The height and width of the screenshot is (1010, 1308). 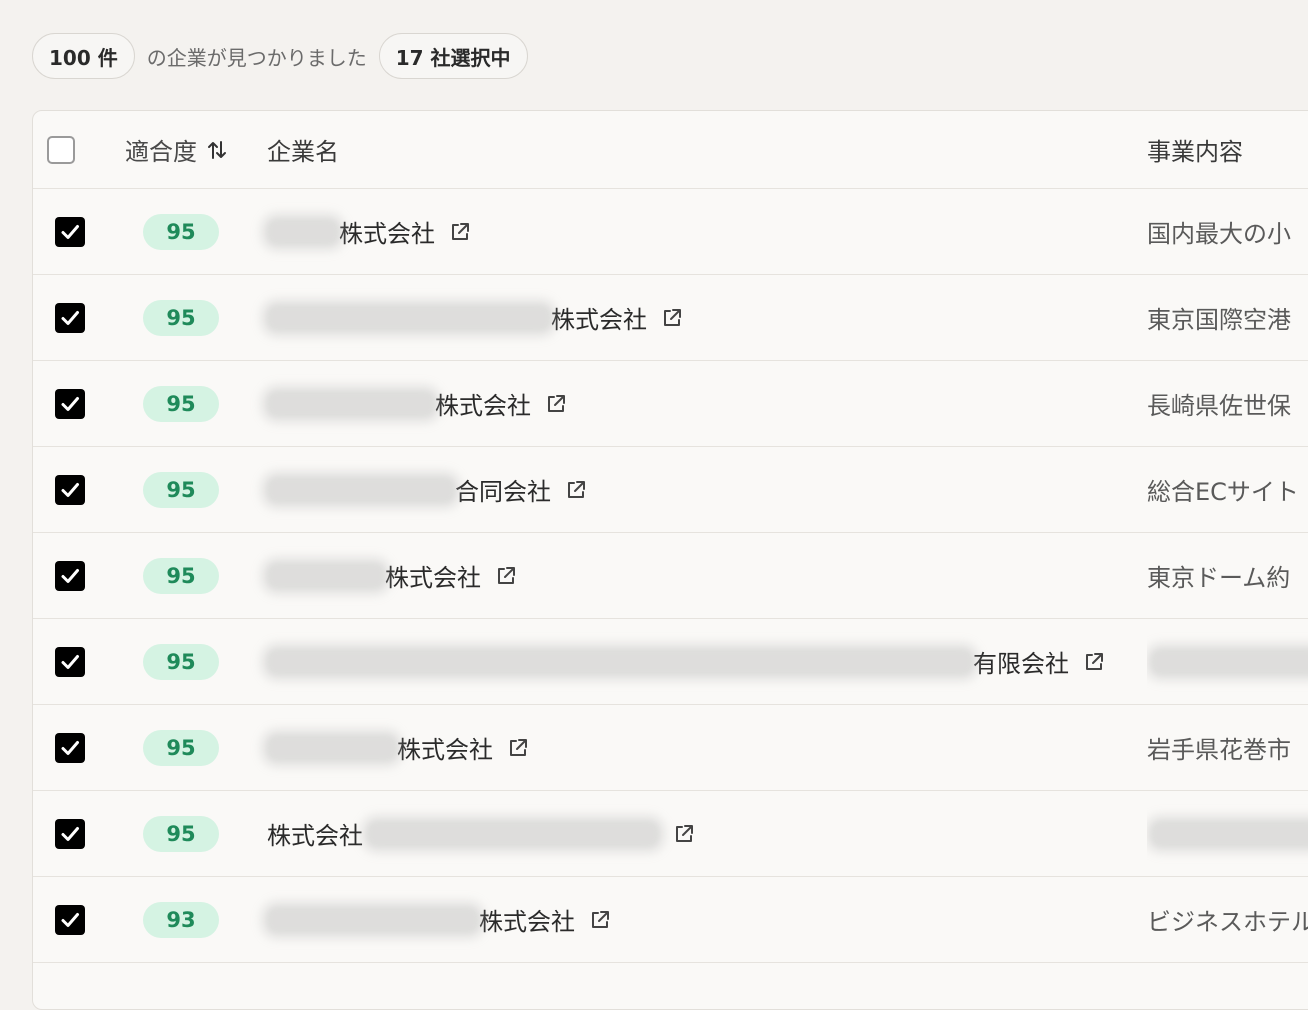 I want to click on select-all-checkbox, so click(x=61, y=149).